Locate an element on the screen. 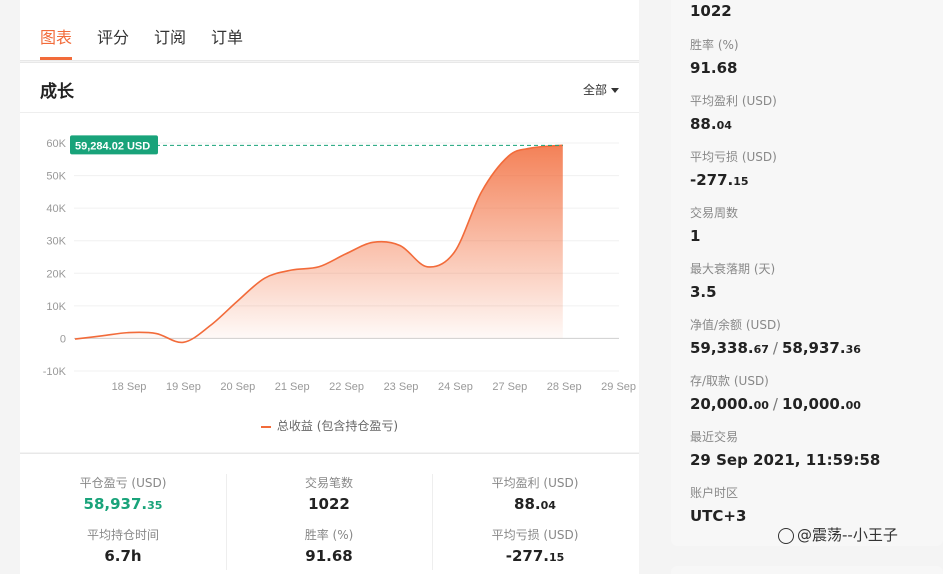  info-value: 91.68 is located at coordinates (714, 68).